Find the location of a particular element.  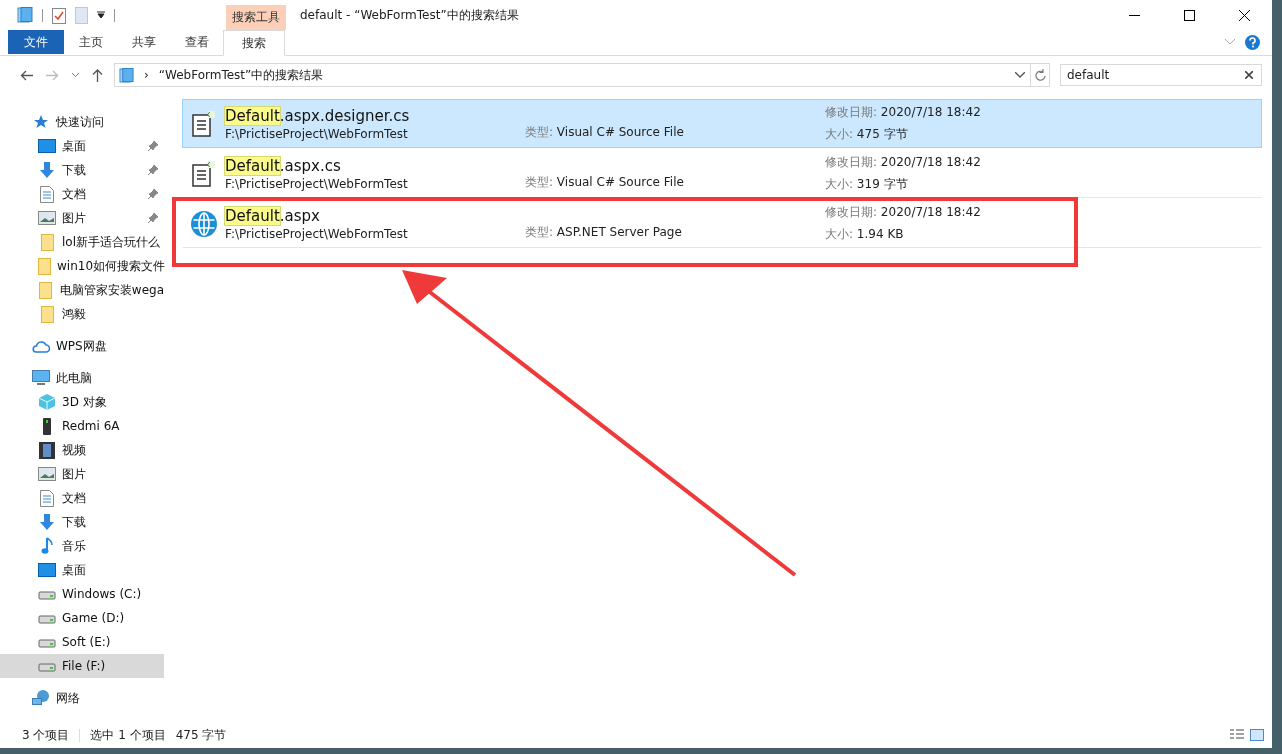

nav-label: WPS网盘 is located at coordinates (81, 346).